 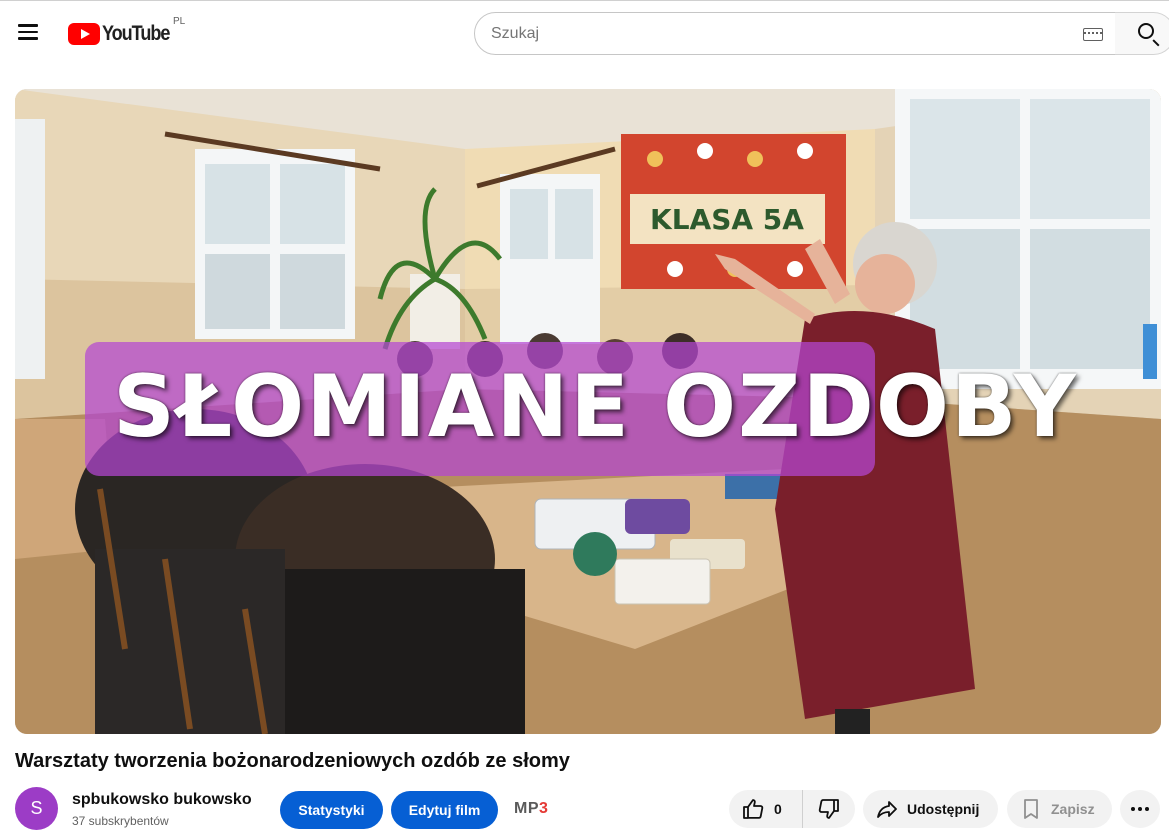 I want to click on search-button, so click(x=1142, y=33).